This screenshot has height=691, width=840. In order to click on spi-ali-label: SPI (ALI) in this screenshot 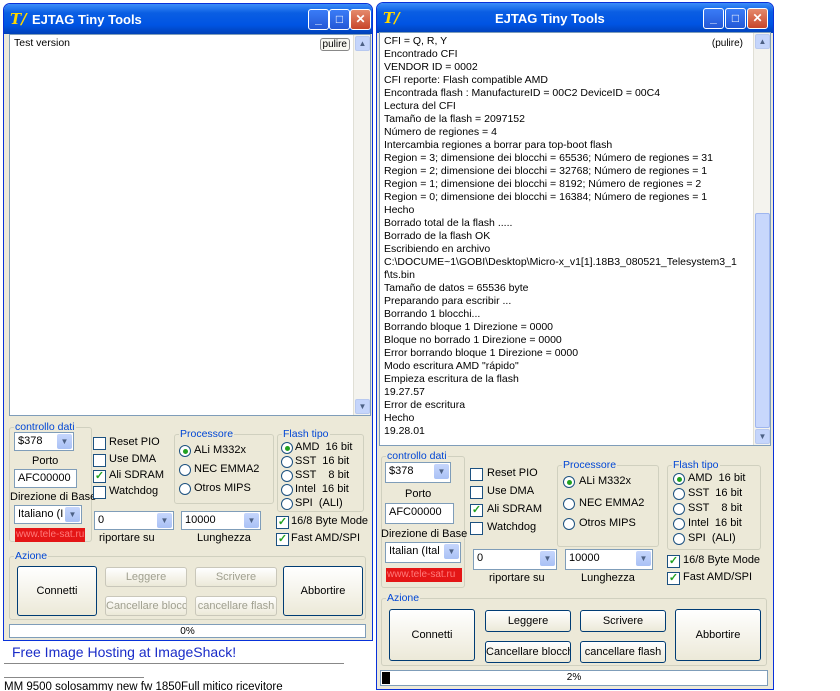, I will do `click(319, 503)`.